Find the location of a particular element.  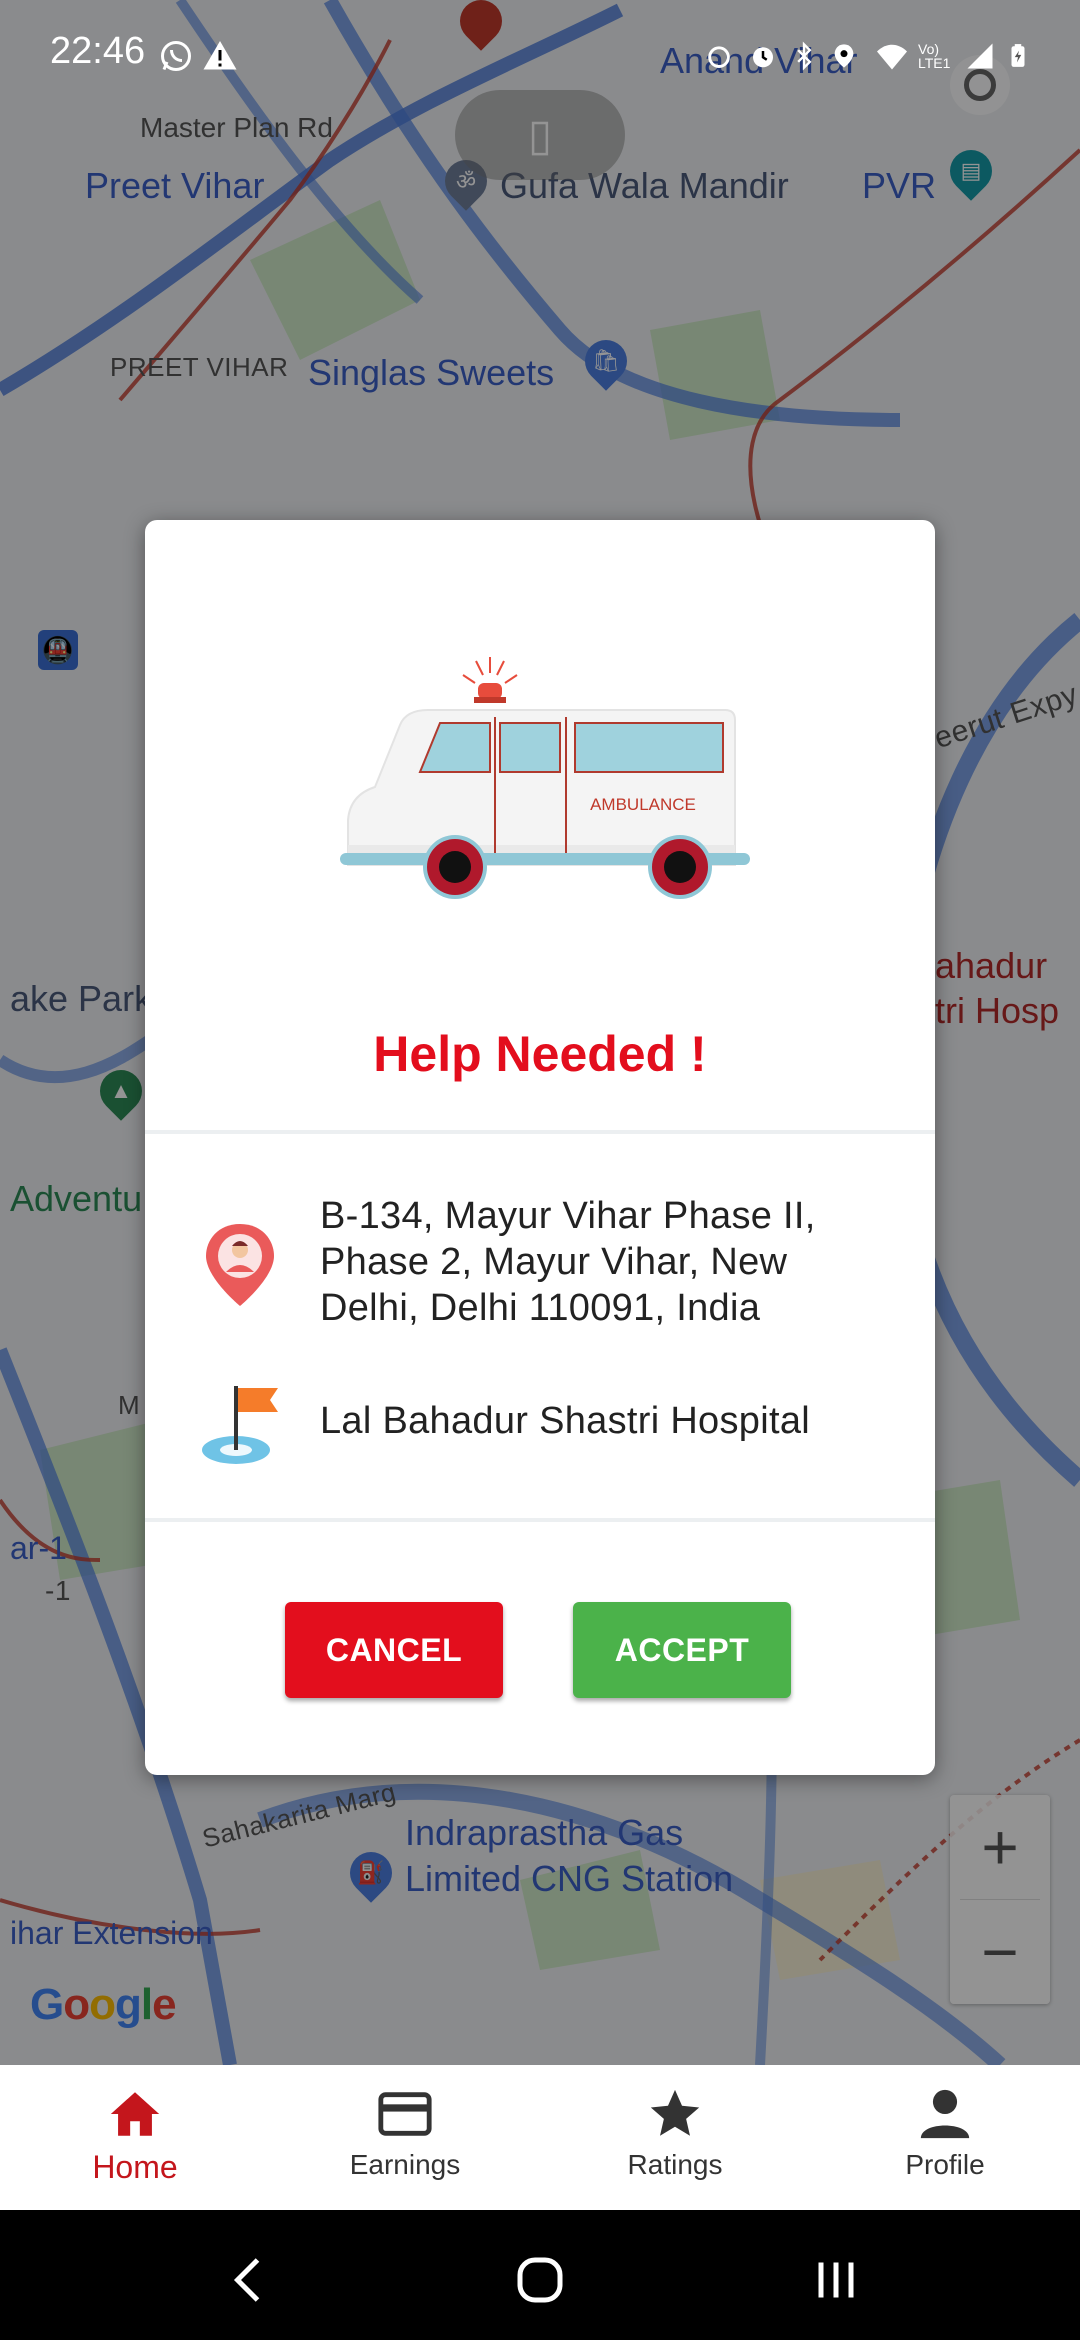

alarm-icon is located at coordinates (719, 57).